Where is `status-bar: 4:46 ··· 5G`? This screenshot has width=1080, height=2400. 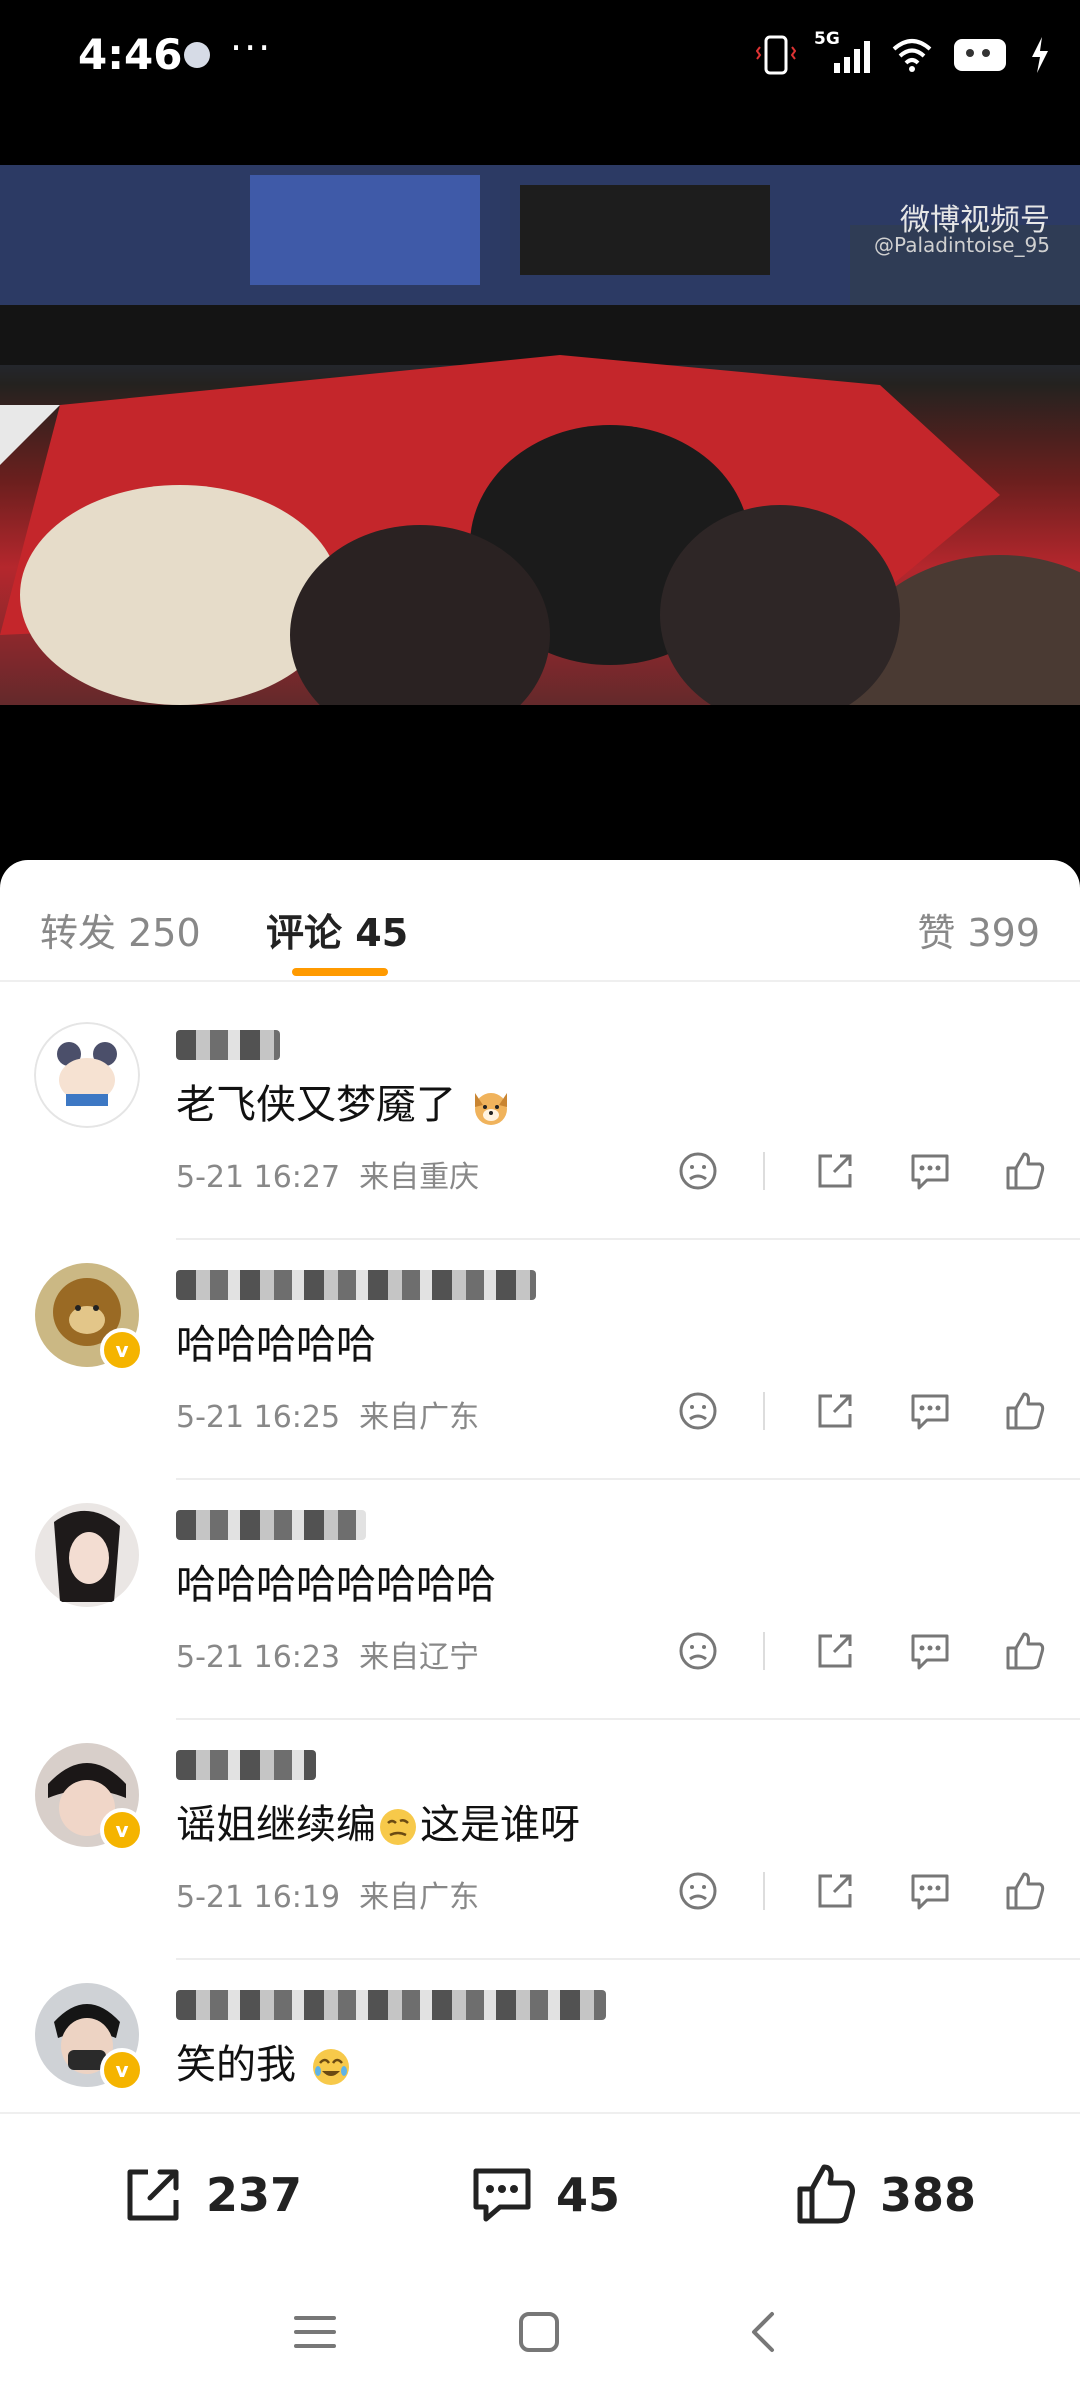
status-bar: 4:46 ··· 5G is located at coordinates (540, 60).